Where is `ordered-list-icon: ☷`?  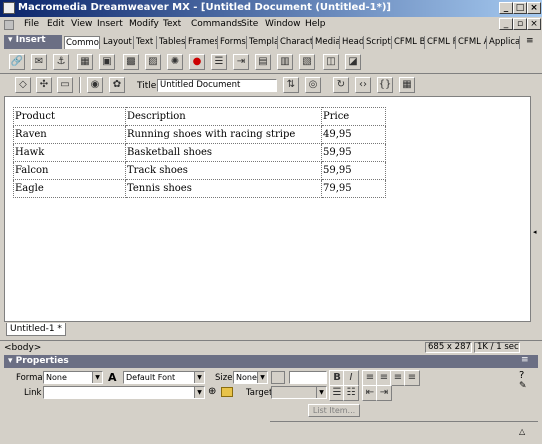 ordered-list-icon: ☷ is located at coordinates (351, 393).